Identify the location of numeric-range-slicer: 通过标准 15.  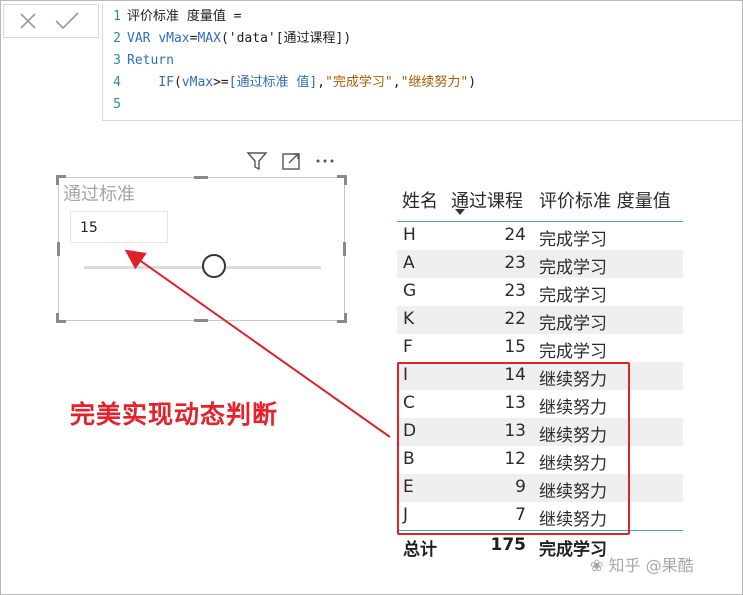
(201, 249).